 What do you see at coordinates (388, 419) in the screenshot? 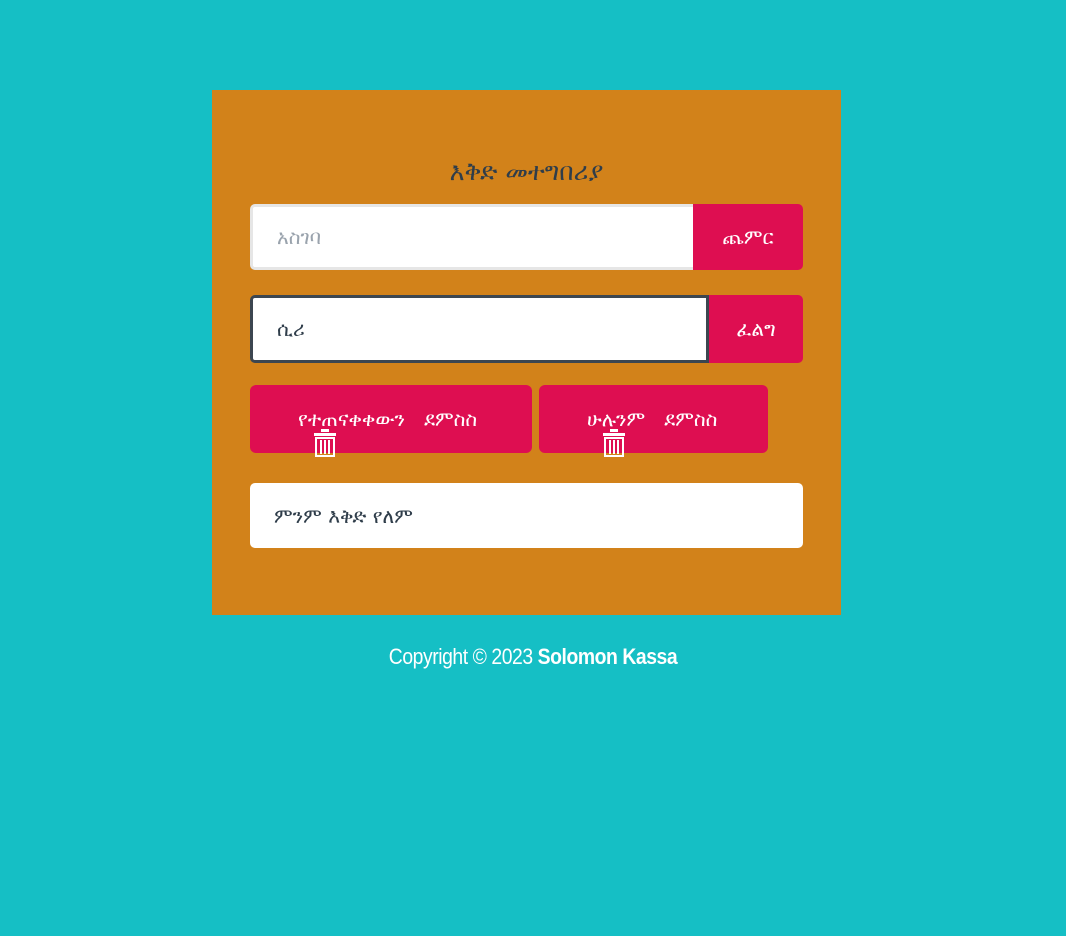
I see `clear-completed-label: የተጠናቀቀውን ደምስስ` at bounding box center [388, 419].